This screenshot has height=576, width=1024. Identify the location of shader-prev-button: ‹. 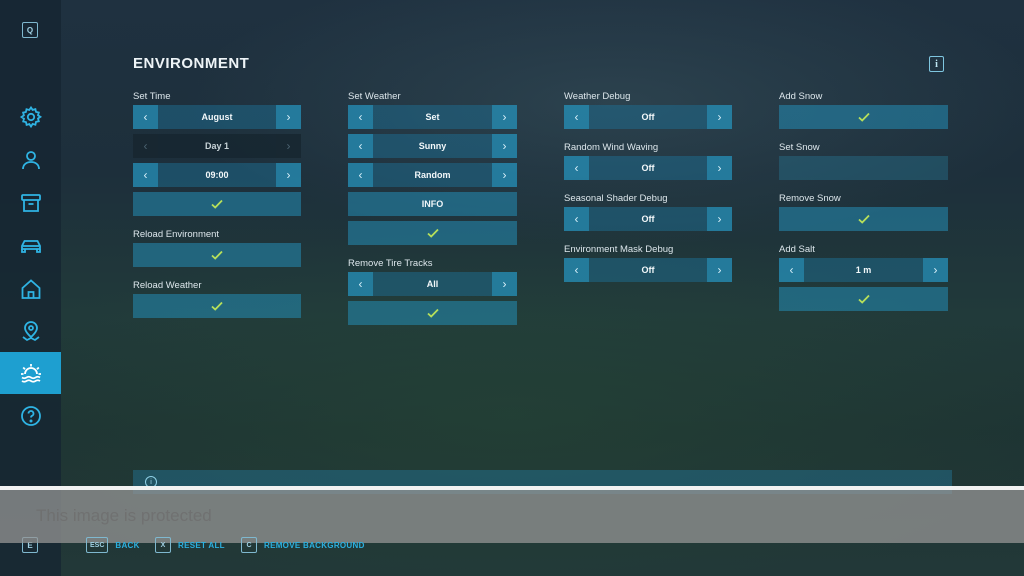
(576, 219).